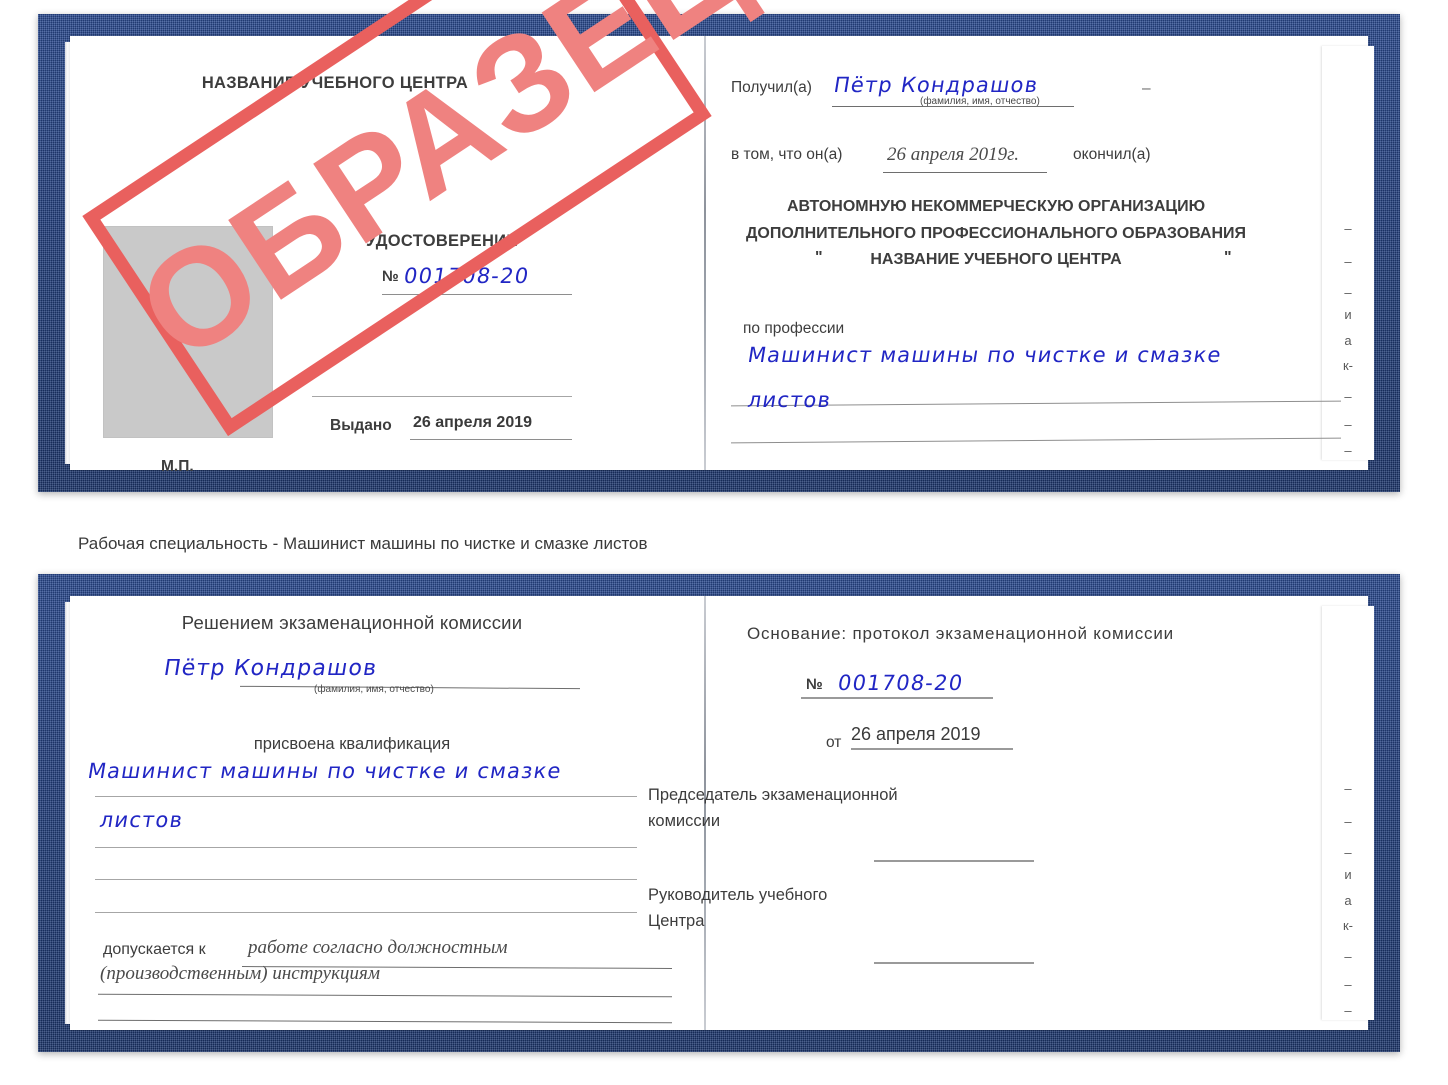 This screenshot has height=1085, width=1448. What do you see at coordinates (901, 683) in the screenshot?
I see `protocol-number-value: 001708-20` at bounding box center [901, 683].